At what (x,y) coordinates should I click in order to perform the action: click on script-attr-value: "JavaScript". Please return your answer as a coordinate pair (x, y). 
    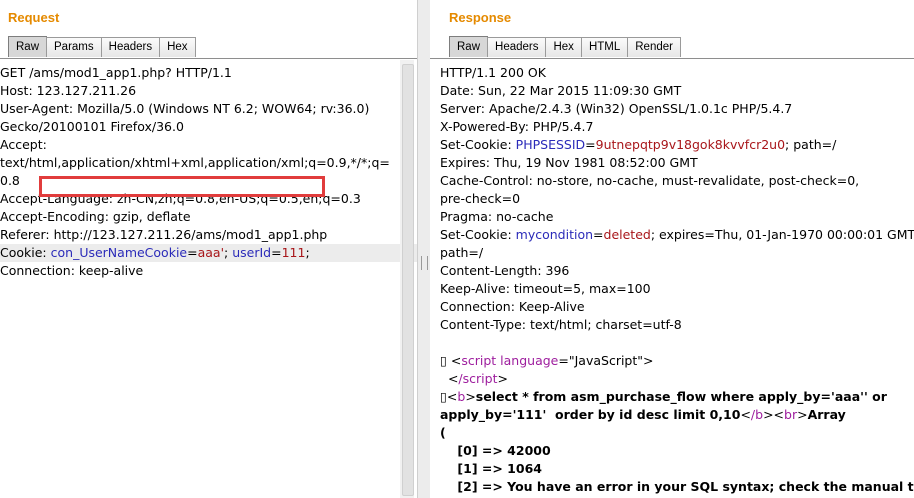
    Looking at the image, I should click on (606, 360).